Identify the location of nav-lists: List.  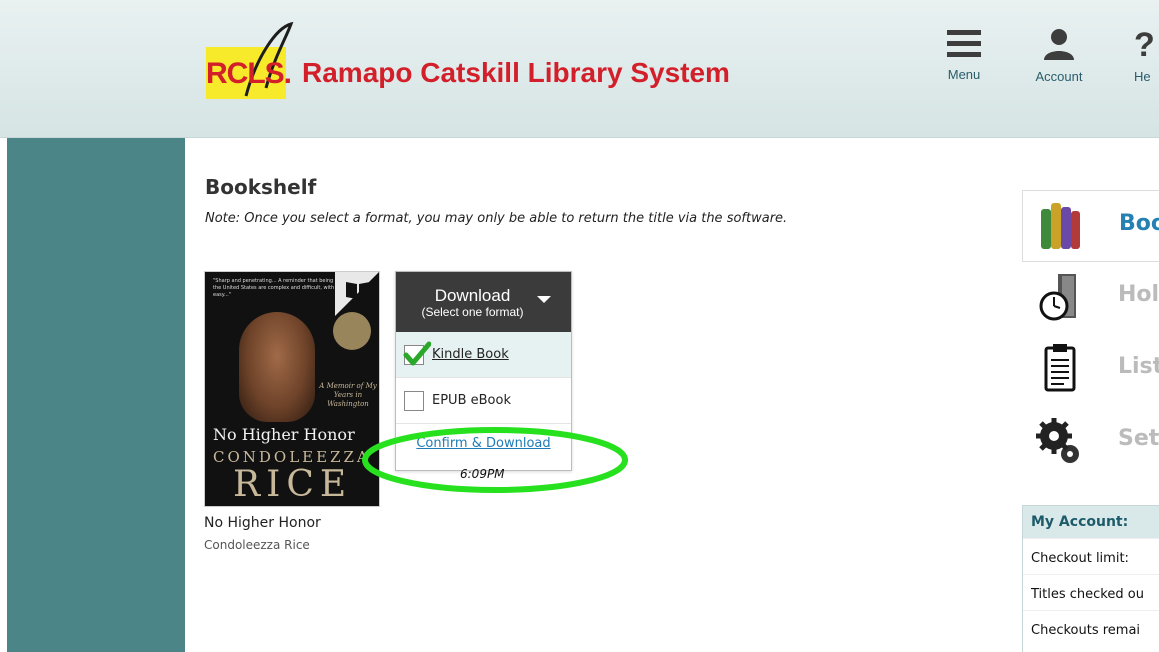
(1090, 370).